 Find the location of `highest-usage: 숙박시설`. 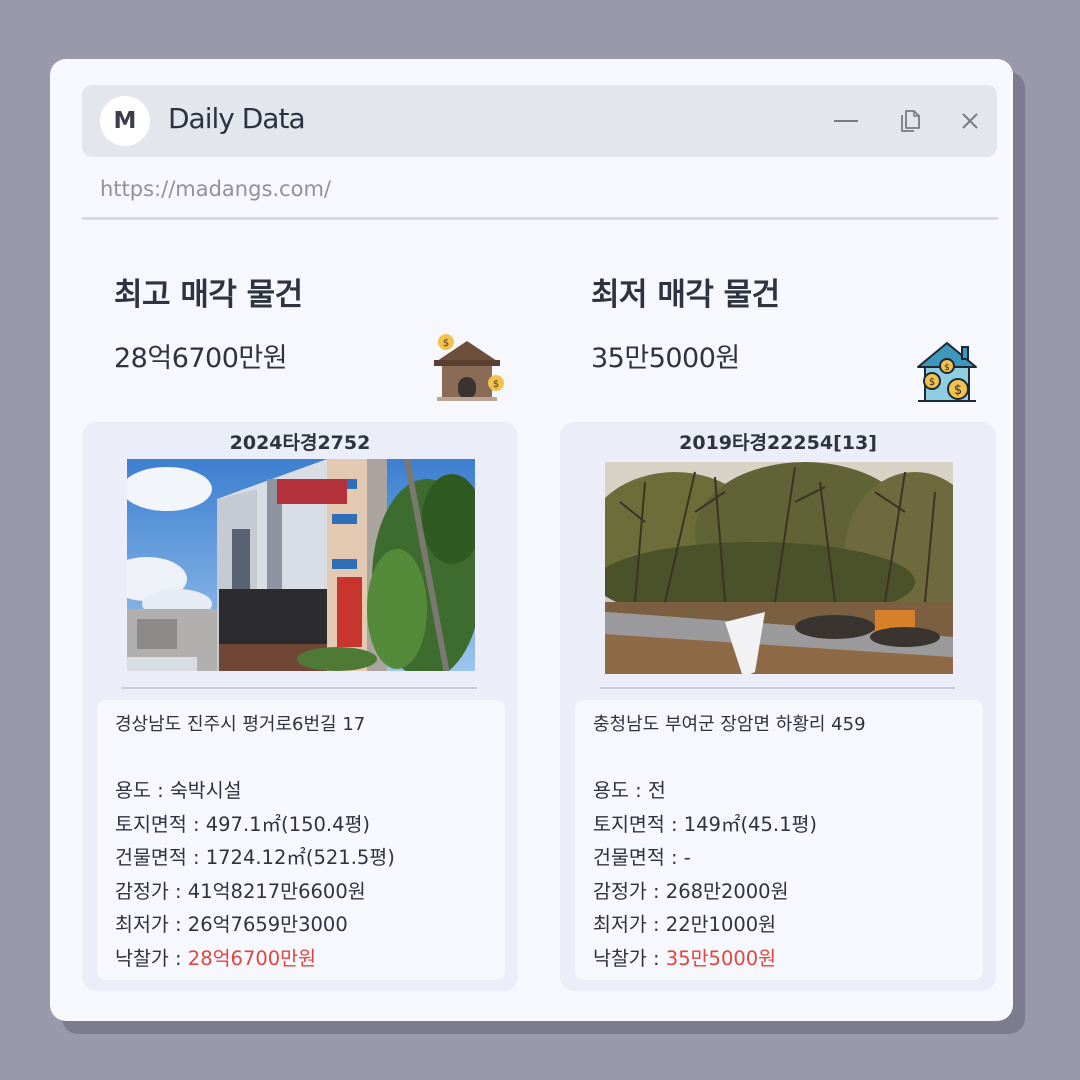

highest-usage: 숙박시설 is located at coordinates (205, 790).